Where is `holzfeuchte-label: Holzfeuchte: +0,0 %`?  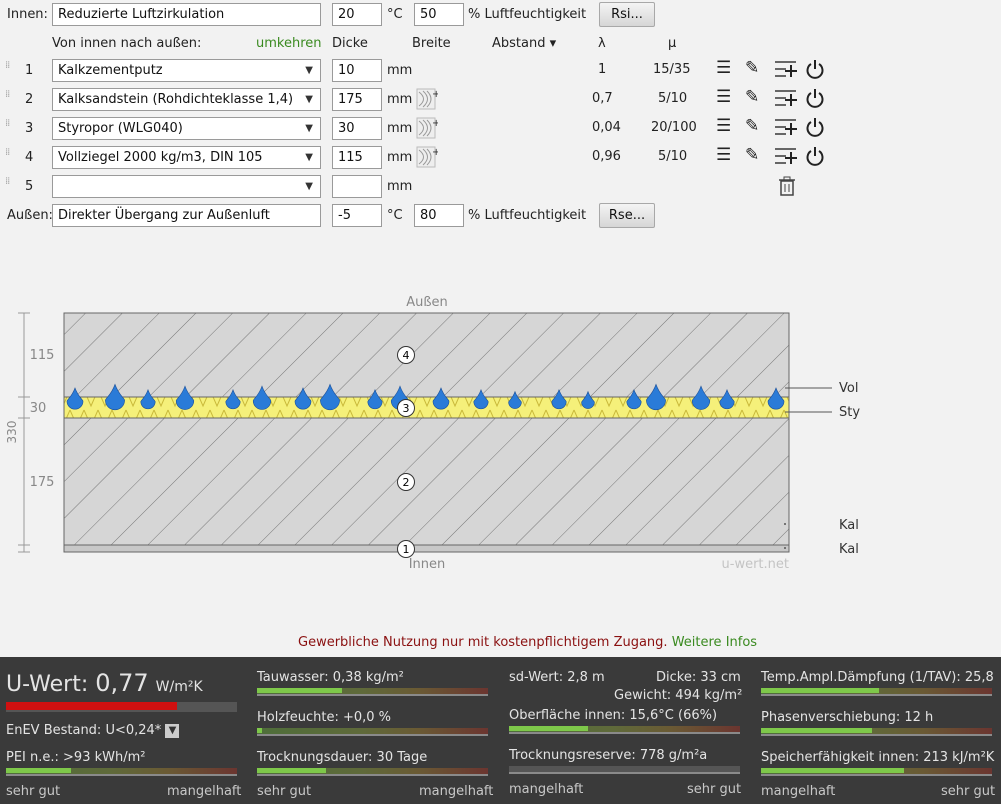 holzfeuchte-label: Holzfeuchte: +0,0 % is located at coordinates (324, 717).